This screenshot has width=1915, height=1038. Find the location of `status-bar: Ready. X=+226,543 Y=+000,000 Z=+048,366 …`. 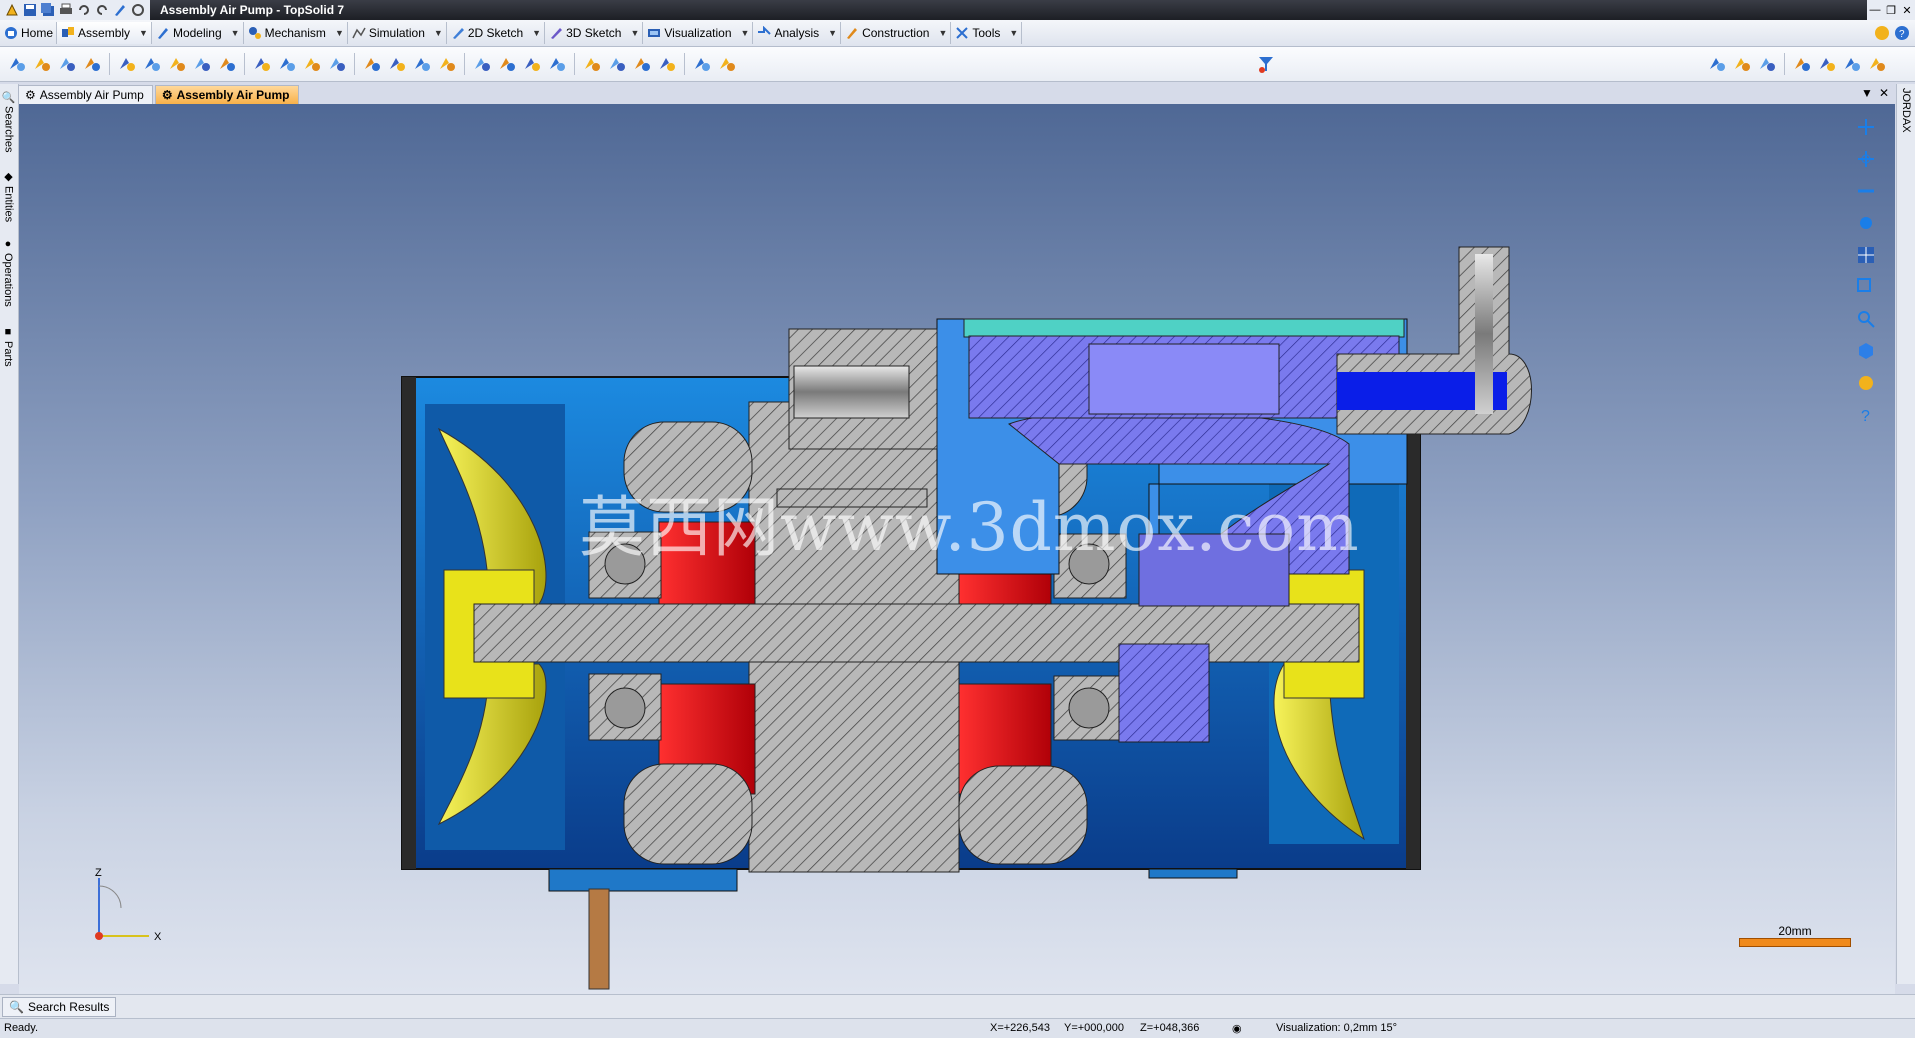

status-bar: Ready. X=+226,543 Y=+000,000 Z=+048,366 … is located at coordinates (957, 1028).